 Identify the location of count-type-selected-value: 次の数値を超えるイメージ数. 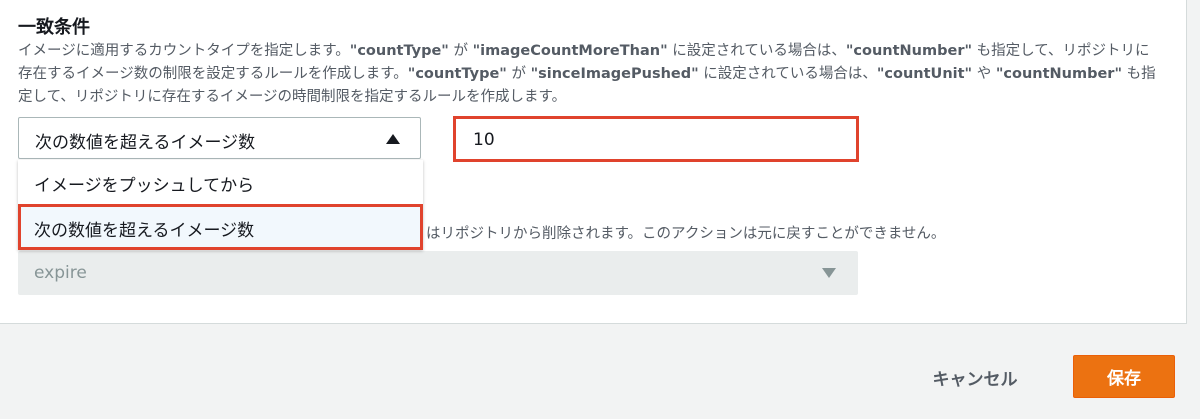
(145, 143).